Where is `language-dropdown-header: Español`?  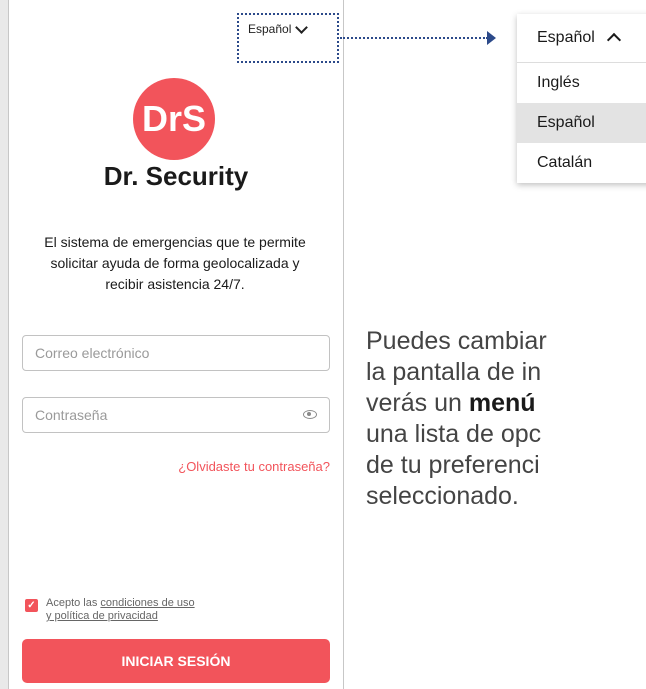
language-dropdown-header: Español is located at coordinates (581, 38).